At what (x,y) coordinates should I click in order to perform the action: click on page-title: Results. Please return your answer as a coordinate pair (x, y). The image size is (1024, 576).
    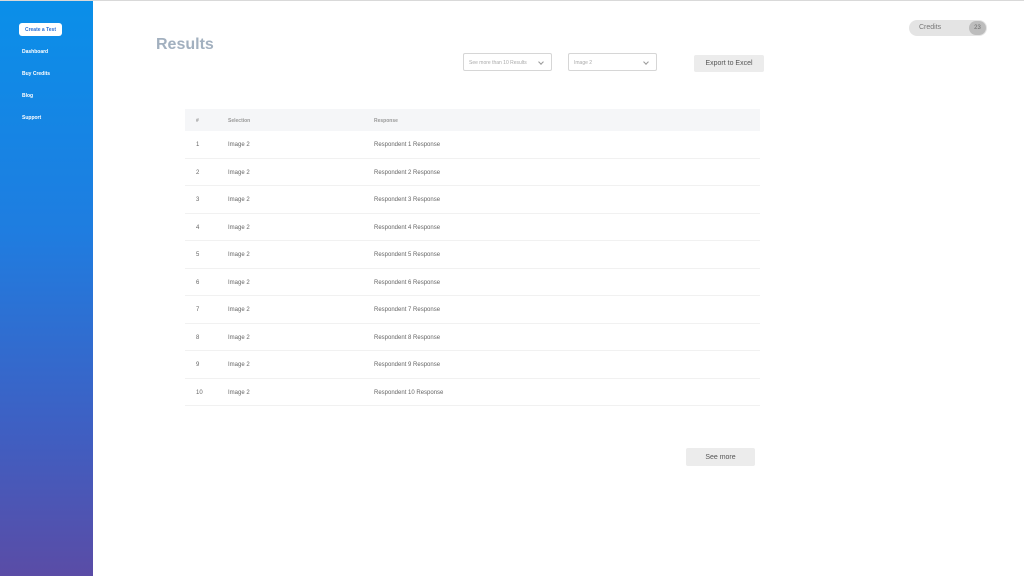
    Looking at the image, I should click on (185, 44).